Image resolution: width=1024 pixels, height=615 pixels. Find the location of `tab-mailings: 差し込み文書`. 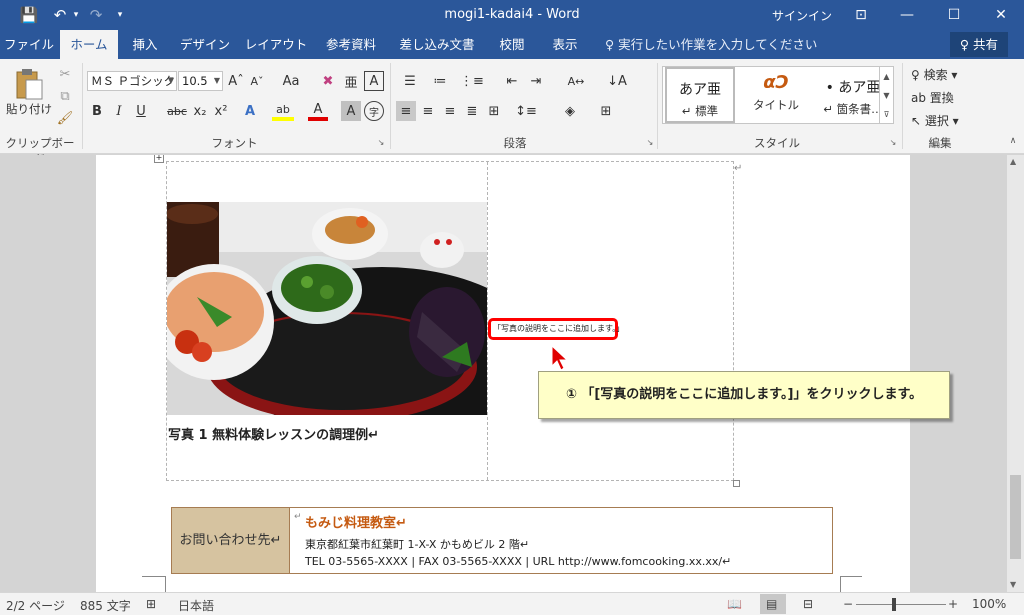

tab-mailings: 差し込み文書 is located at coordinates (437, 44).